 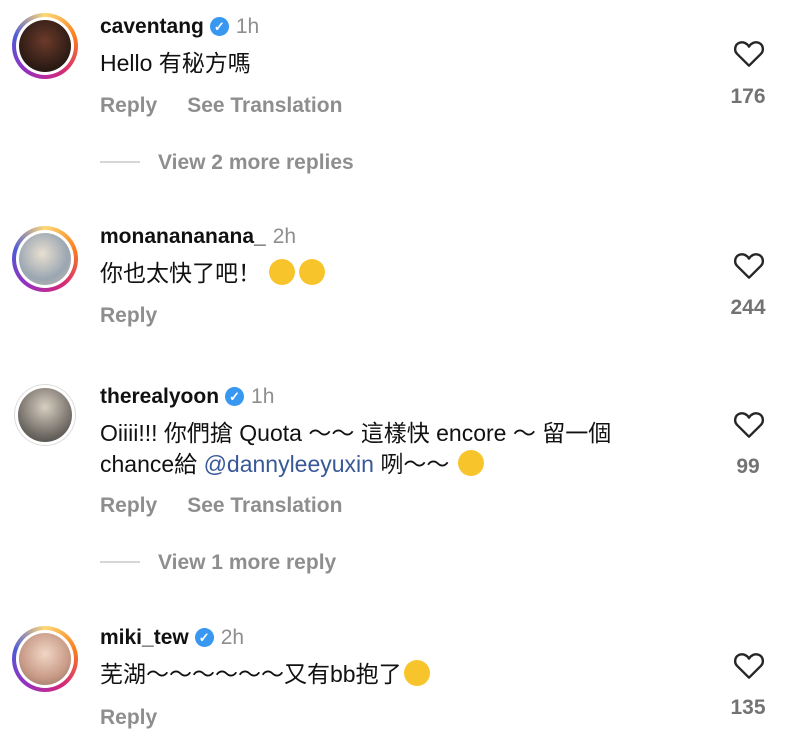 What do you see at coordinates (470, 463) in the screenshot?
I see `hand-over-mouth-emoji` at bounding box center [470, 463].